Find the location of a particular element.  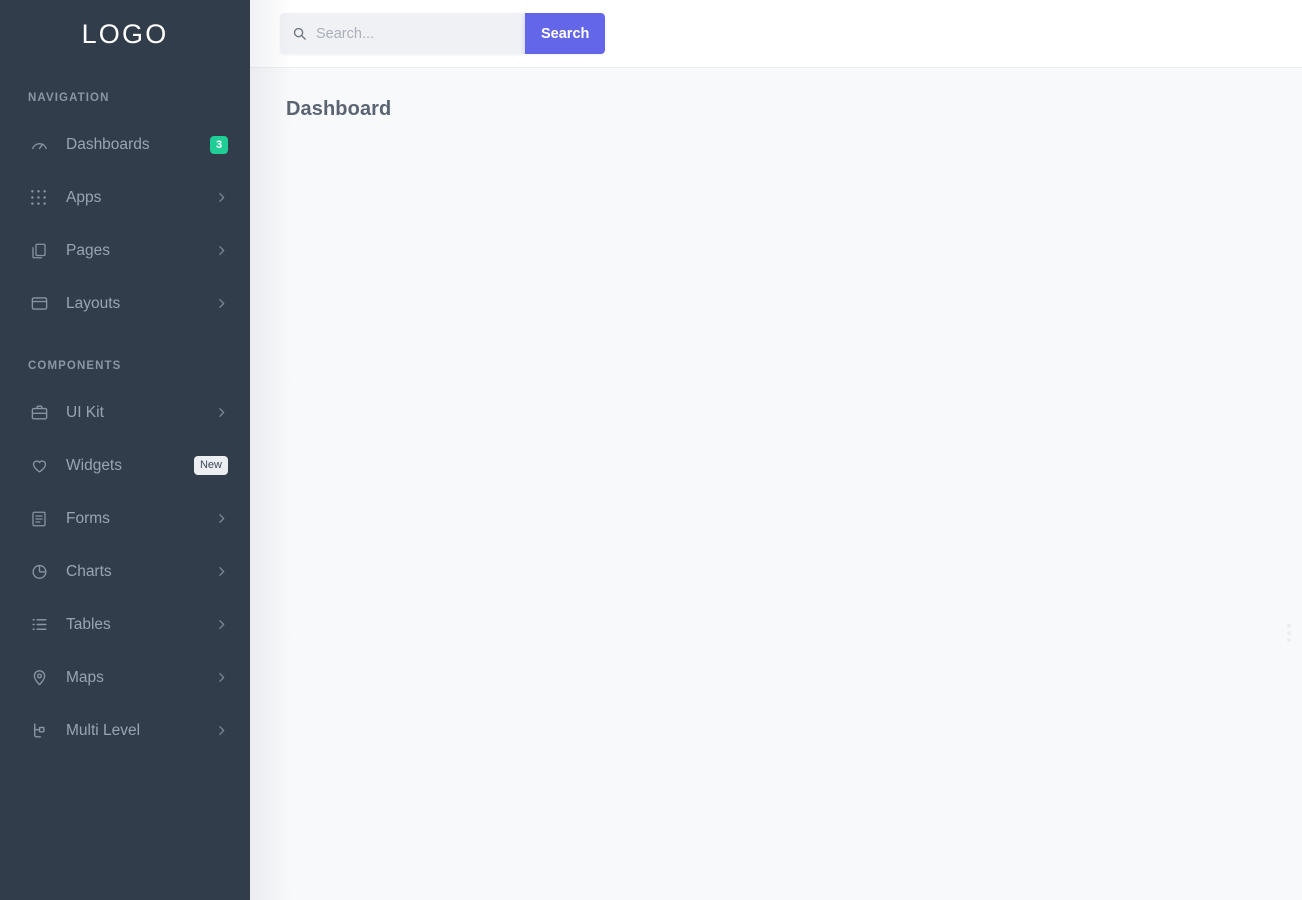

sidebar-item-dashboards: Dashboards 3 is located at coordinates (125, 144).